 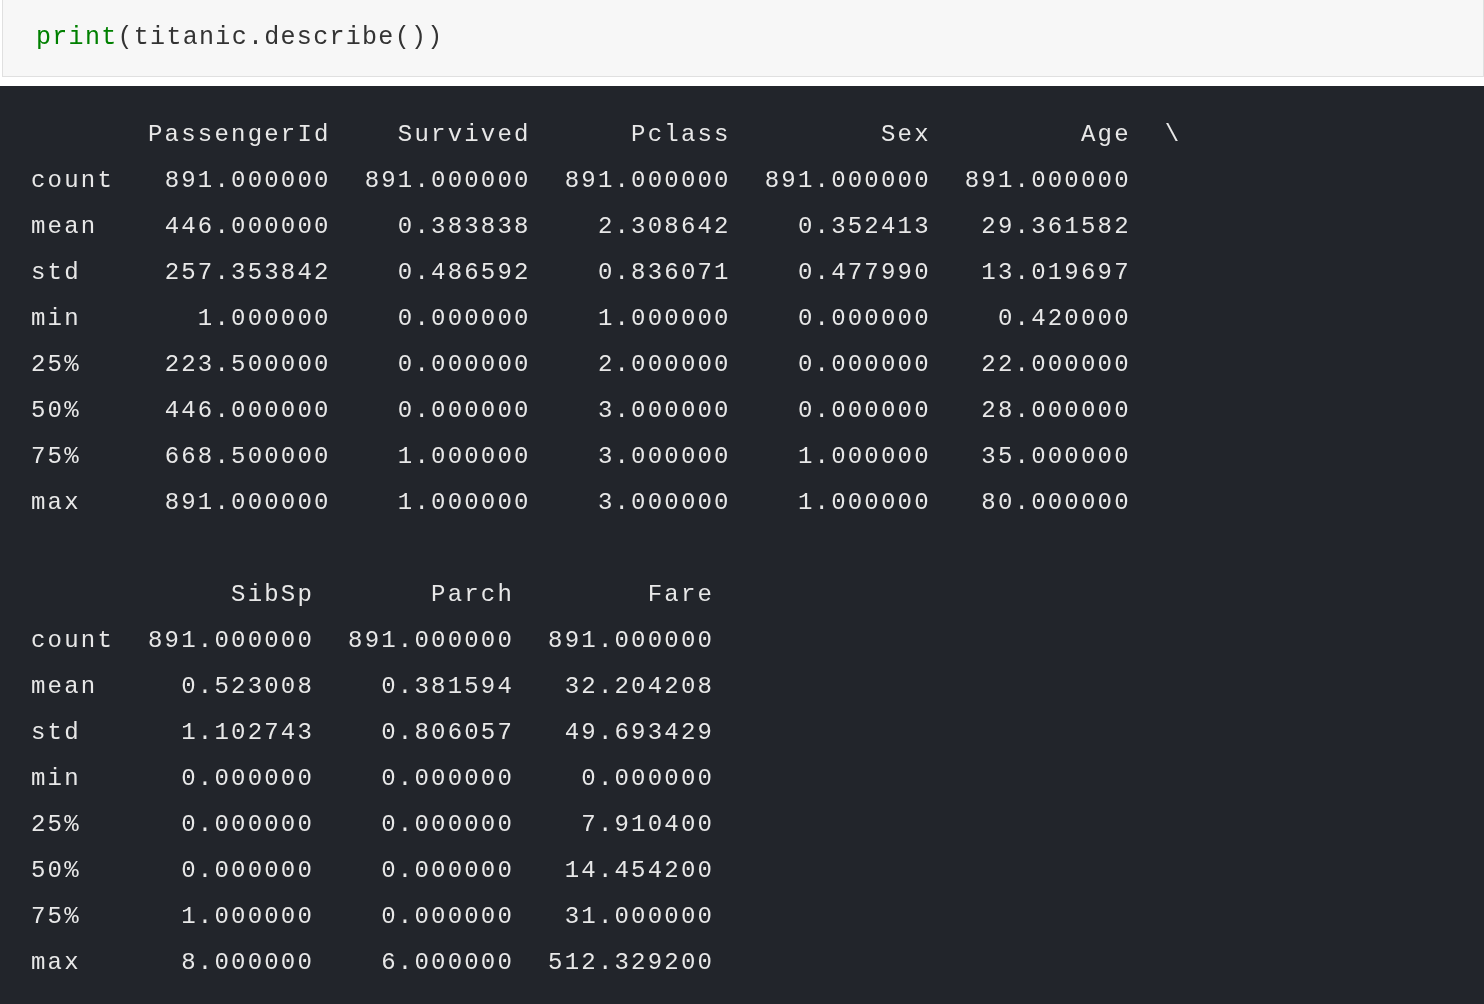 I want to click on column-header: SibSp, so click(x=272, y=595).